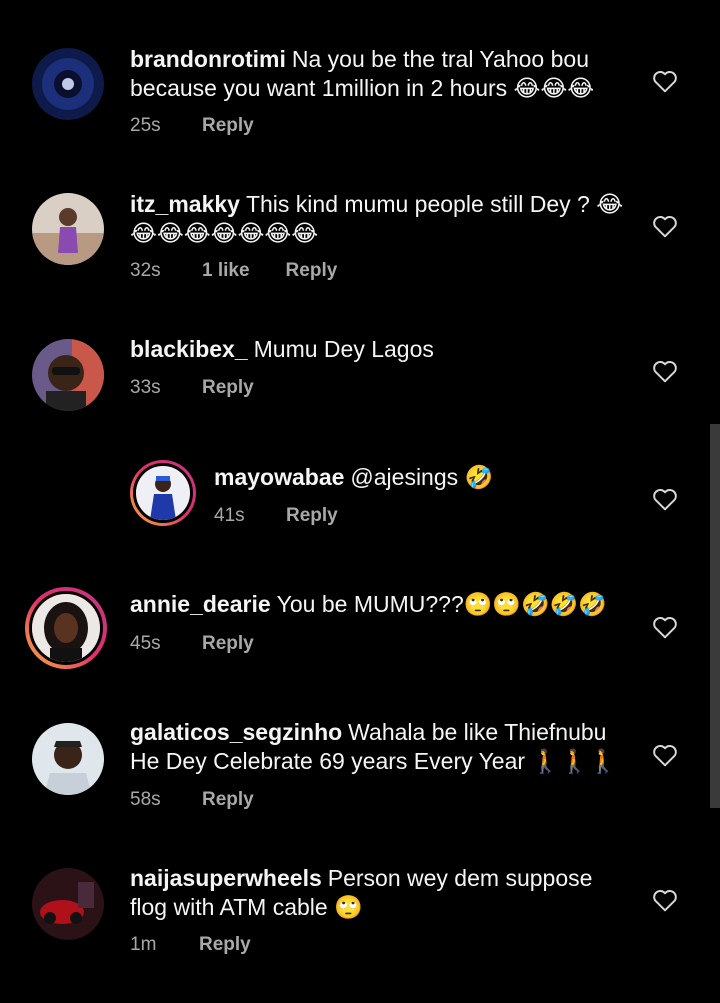  I want to click on comment-text: annie_dearie You be MUMU???🙄🙄🤣🤣🤣, so click(380, 604).